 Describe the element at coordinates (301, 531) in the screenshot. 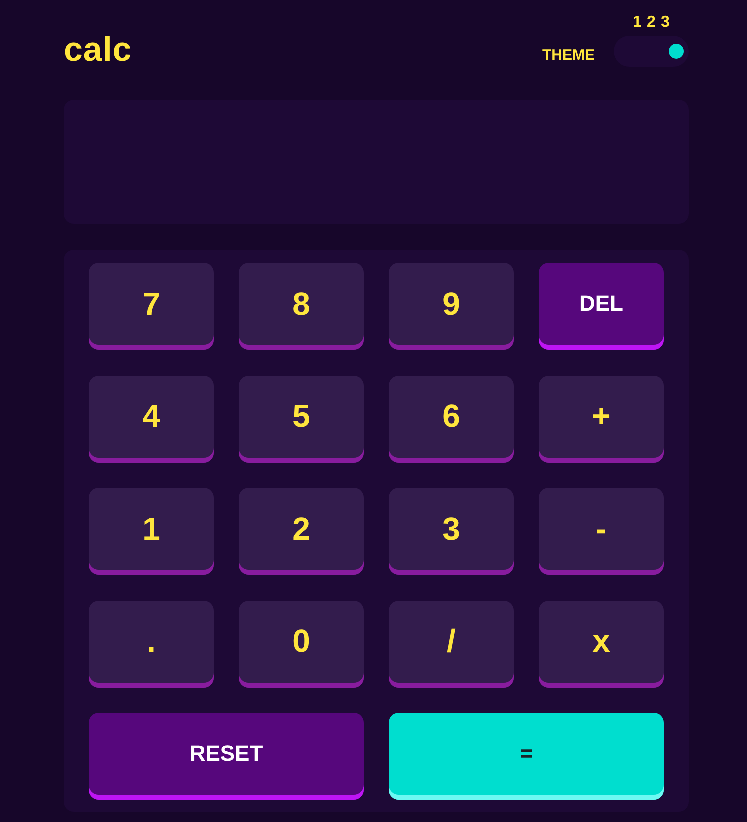

I see `digit-key: 2` at that location.